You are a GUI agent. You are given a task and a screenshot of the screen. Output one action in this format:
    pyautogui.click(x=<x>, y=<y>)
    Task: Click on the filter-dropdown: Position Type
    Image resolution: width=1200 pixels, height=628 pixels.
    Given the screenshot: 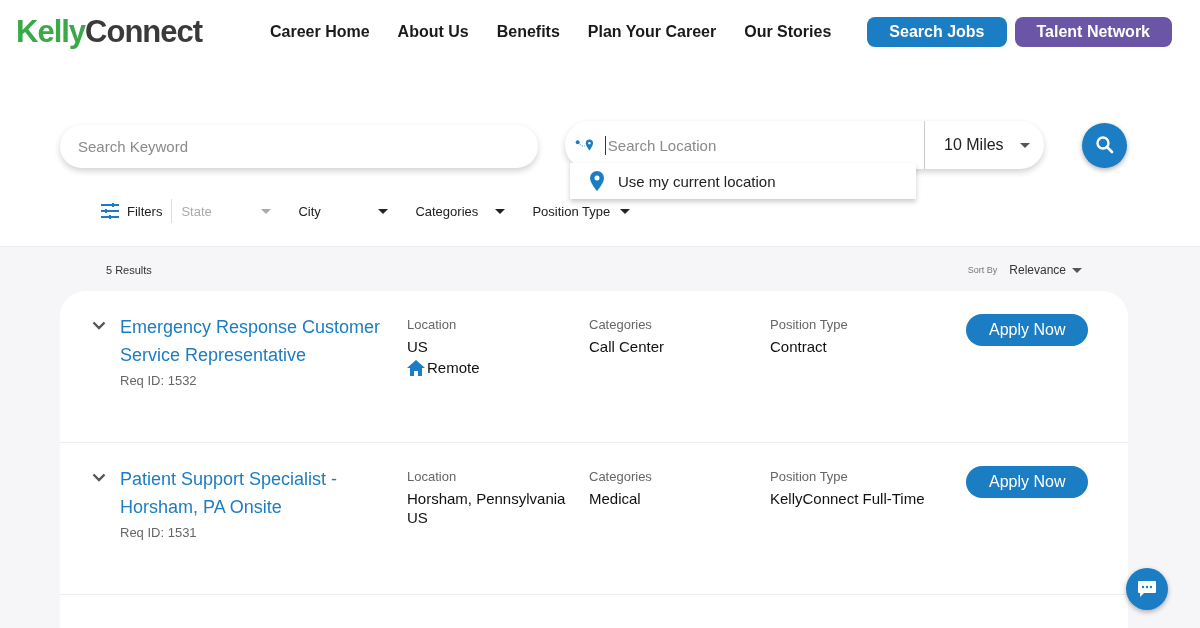 What is the action you would take?
    pyautogui.click(x=581, y=211)
    